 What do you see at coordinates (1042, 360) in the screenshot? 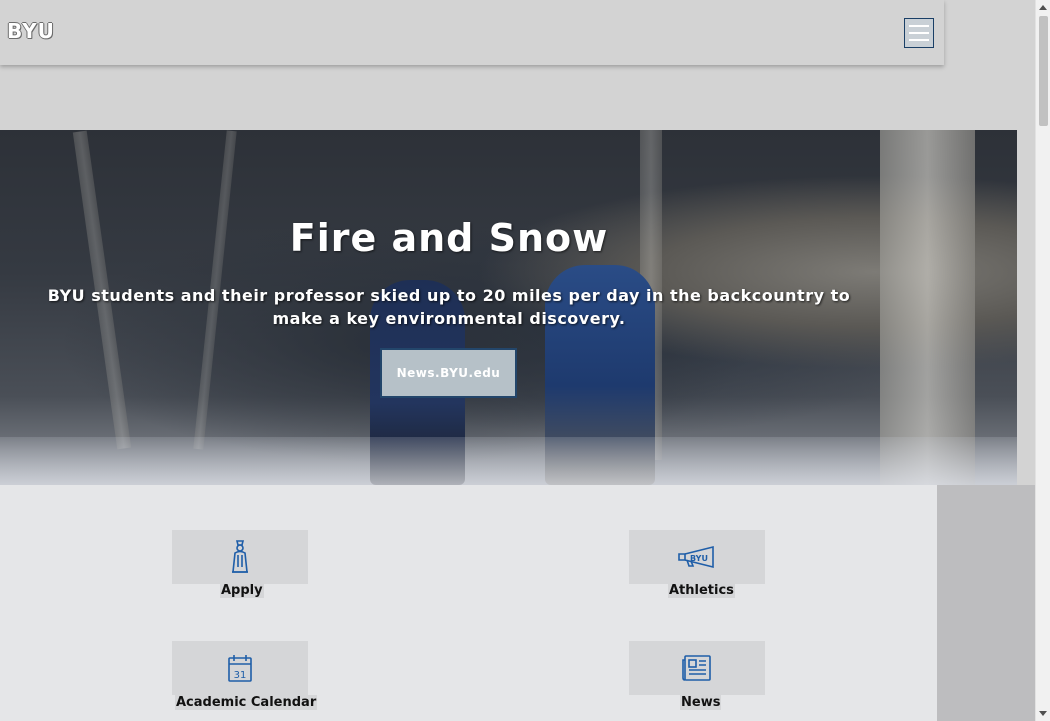
I see `page-scrollbar` at bounding box center [1042, 360].